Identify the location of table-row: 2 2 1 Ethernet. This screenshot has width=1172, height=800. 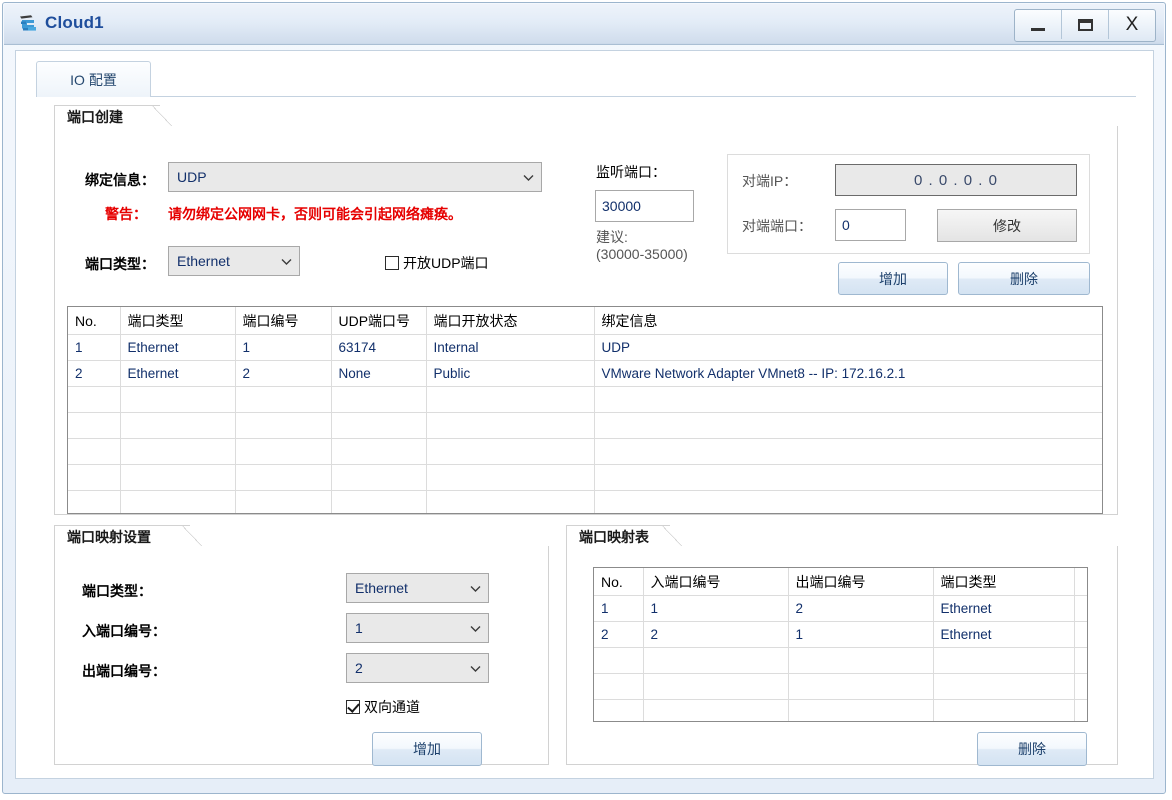
(840, 634).